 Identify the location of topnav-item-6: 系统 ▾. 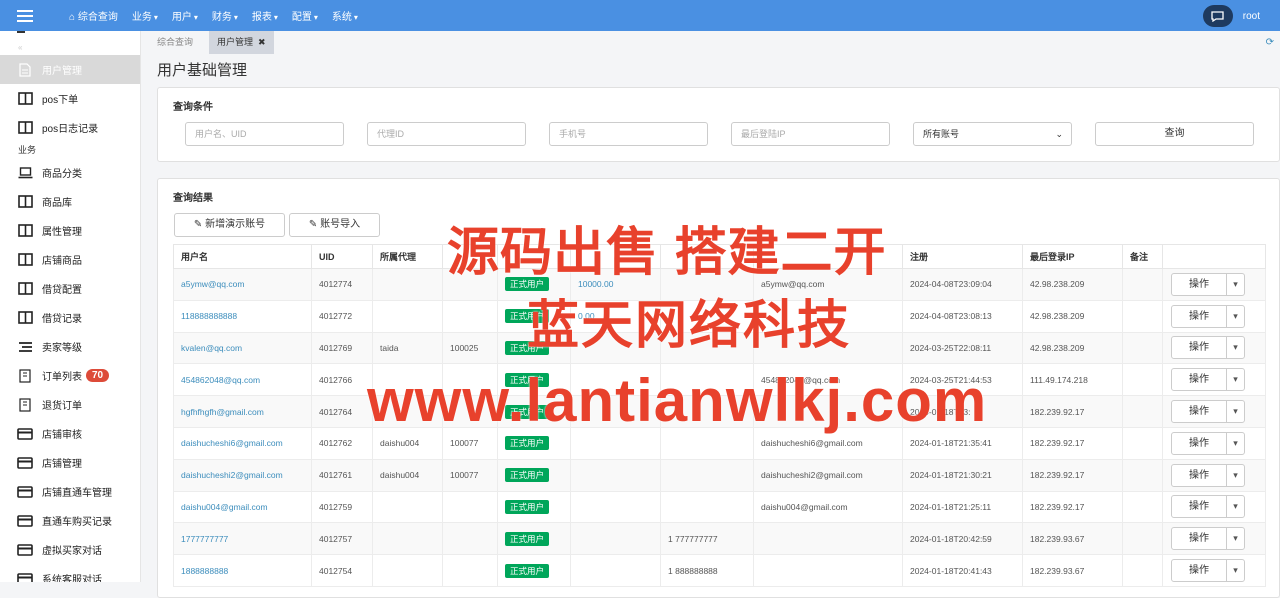
(345, 15).